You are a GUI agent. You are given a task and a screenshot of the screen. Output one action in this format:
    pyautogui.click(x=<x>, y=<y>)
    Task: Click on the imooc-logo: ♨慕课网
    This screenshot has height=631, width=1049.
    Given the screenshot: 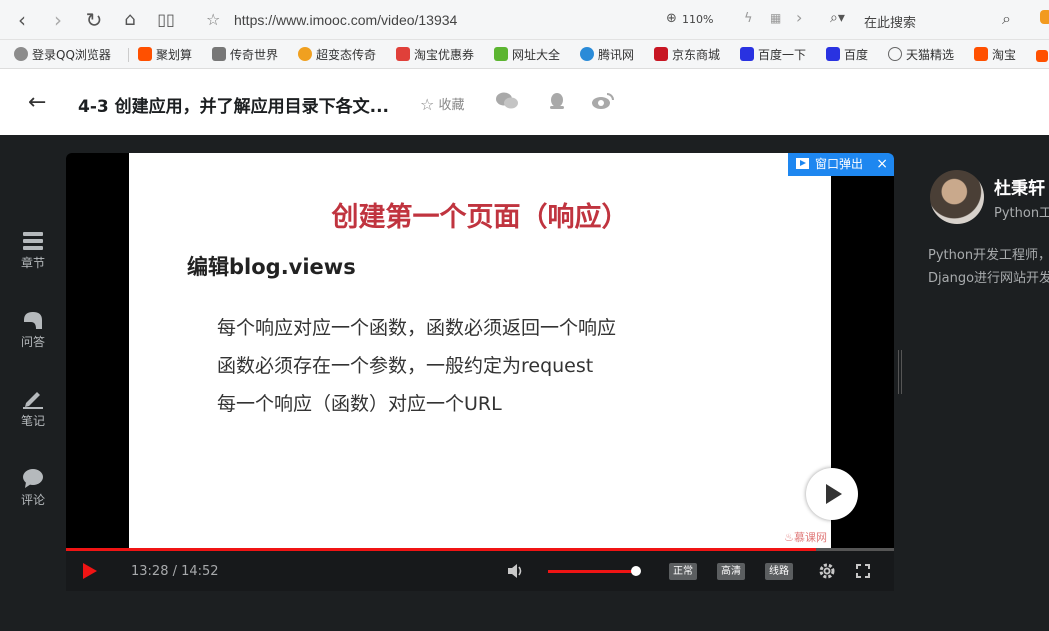 What is the action you would take?
    pyautogui.click(x=805, y=537)
    